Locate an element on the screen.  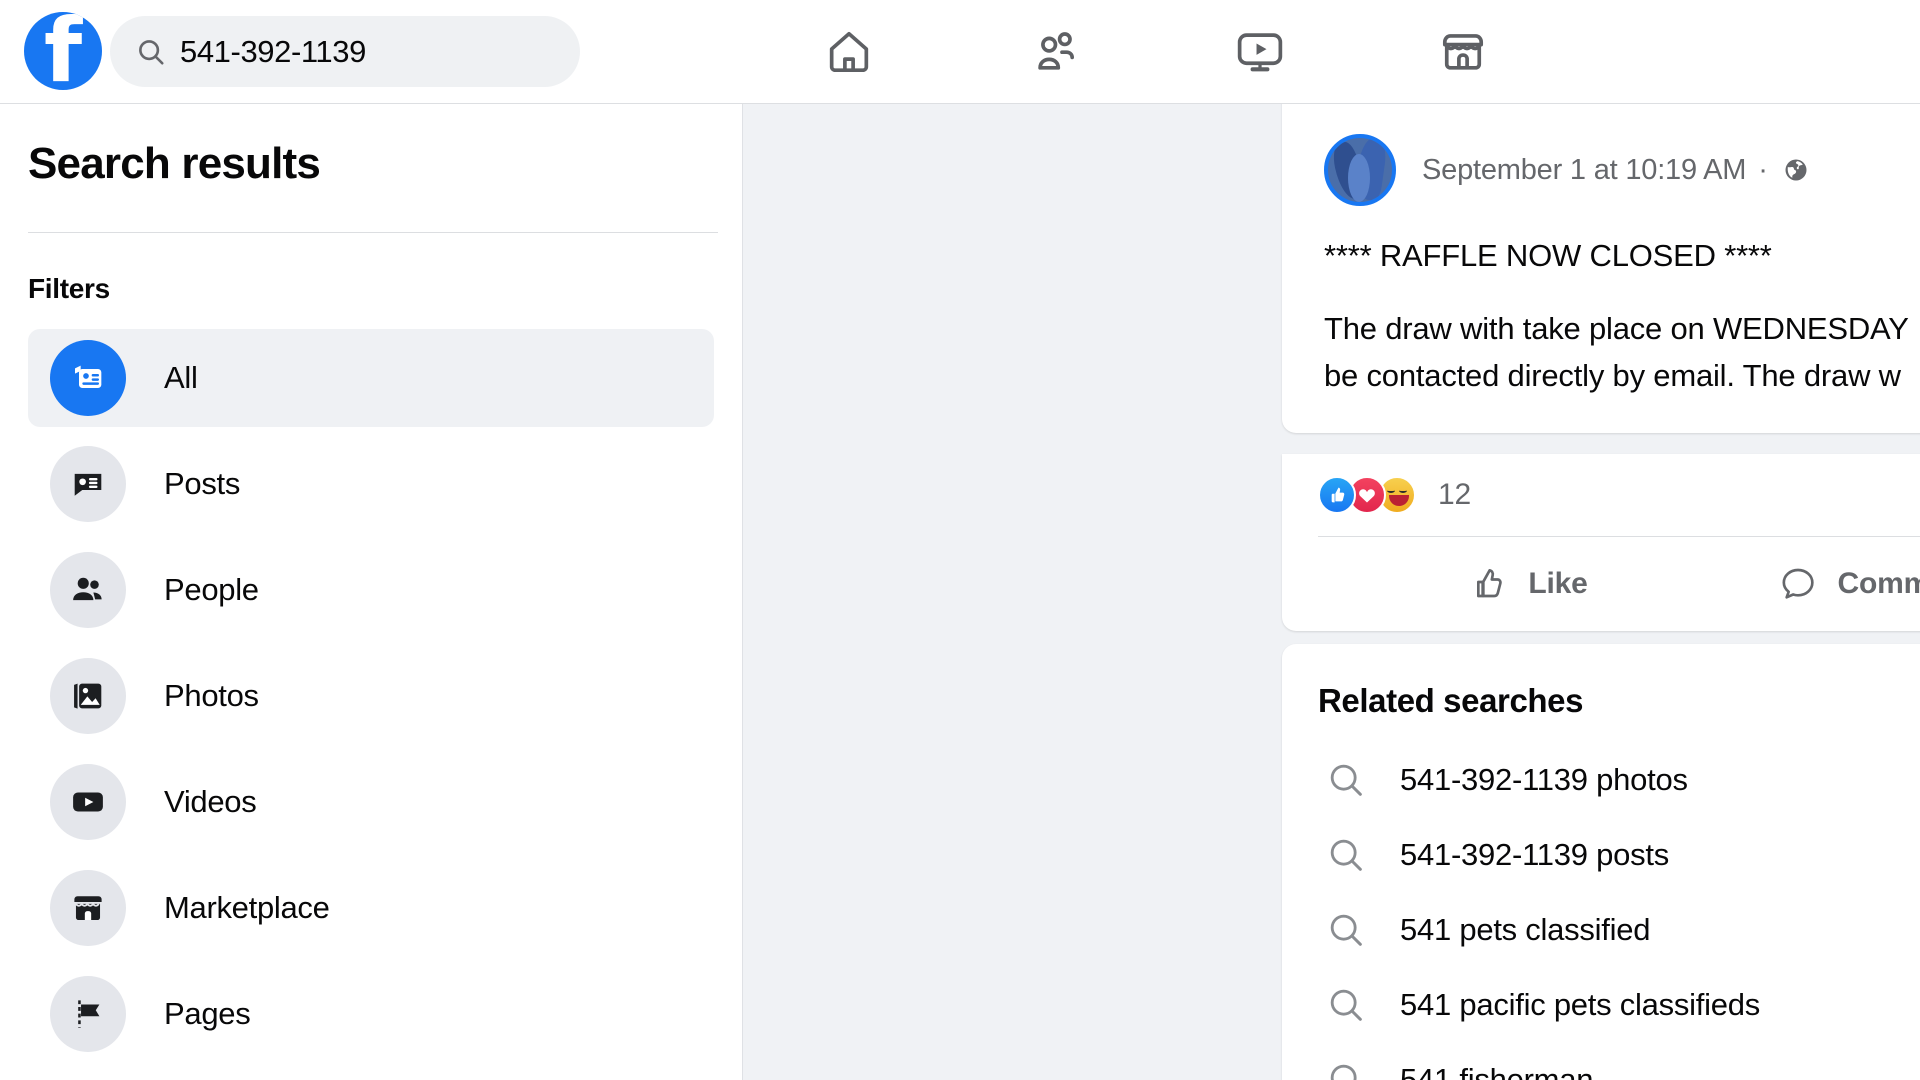
related-search-text: 541-392-1139 posts is located at coordinates (1534, 854).